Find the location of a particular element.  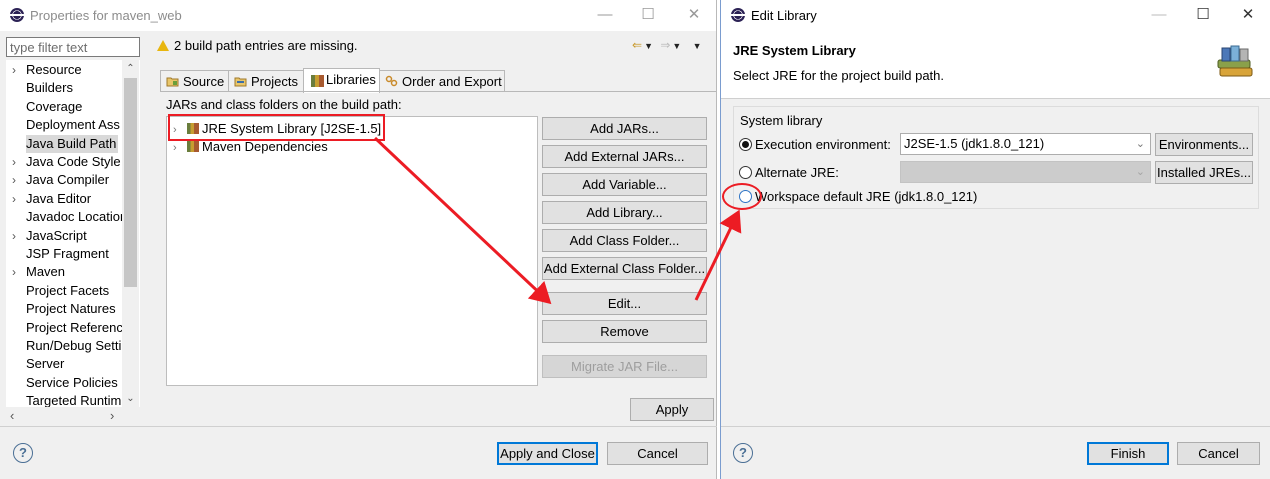

alternate-jre-select: ⌄ is located at coordinates (1025, 172).